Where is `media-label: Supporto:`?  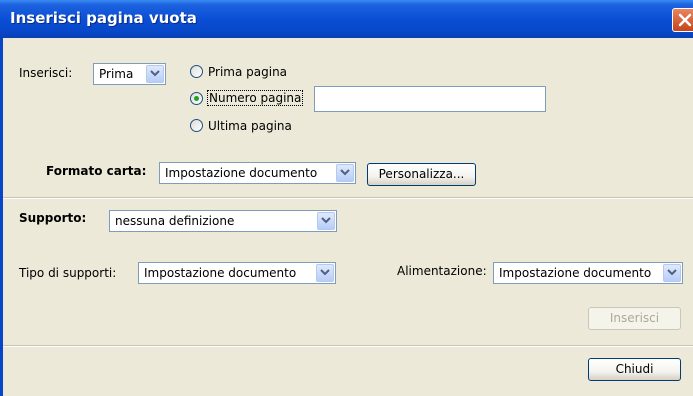
media-label: Supporto: is located at coordinates (53, 218).